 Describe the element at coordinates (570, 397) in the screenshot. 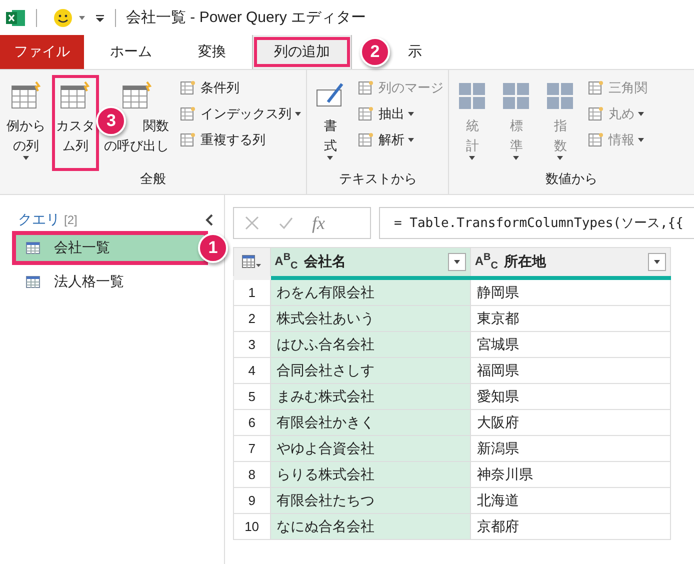

I see `table-cell: 愛知県` at that location.